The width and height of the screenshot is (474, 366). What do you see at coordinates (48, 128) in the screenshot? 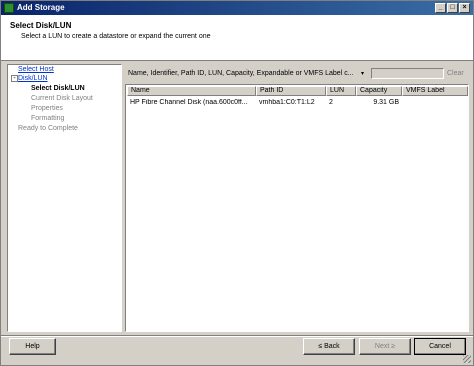
I see `nav-item-ready-to-complete: Ready to Complete` at bounding box center [48, 128].